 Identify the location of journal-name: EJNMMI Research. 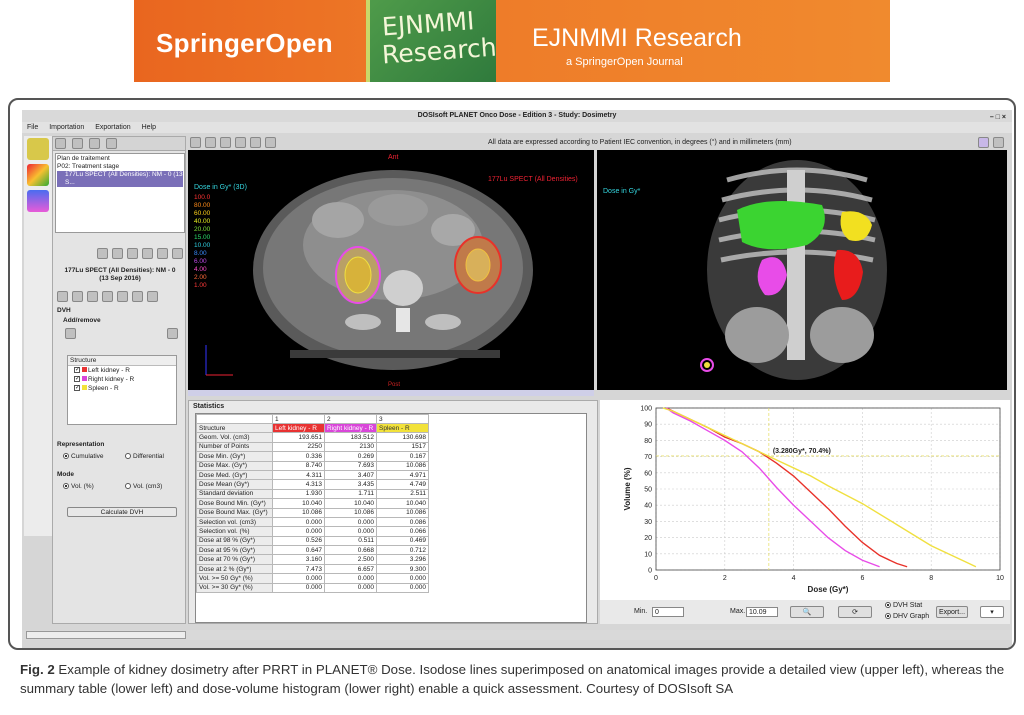
(637, 38).